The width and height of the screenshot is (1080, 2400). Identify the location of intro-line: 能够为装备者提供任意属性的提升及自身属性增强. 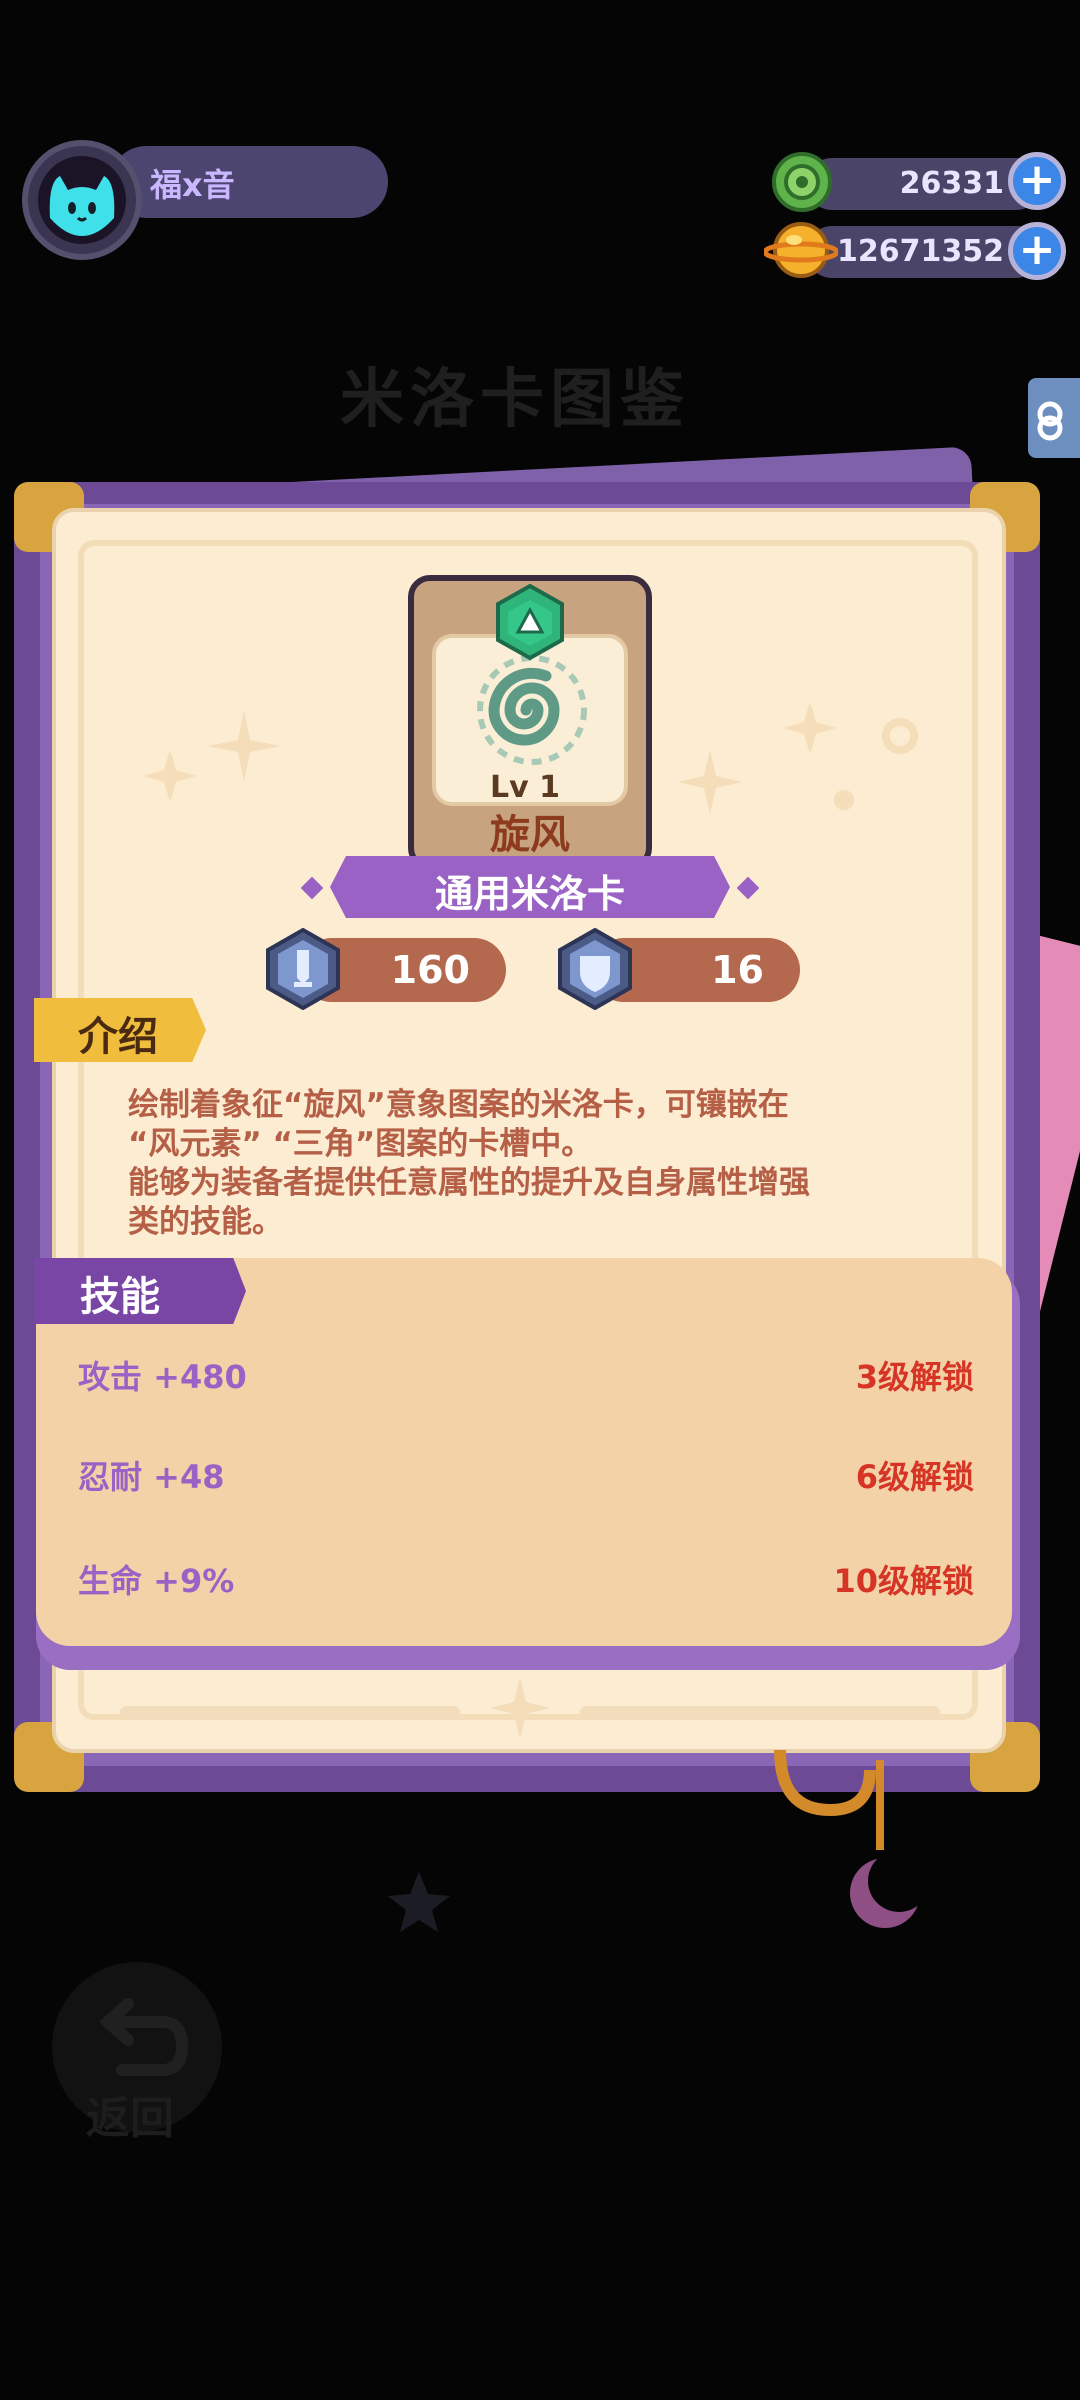
(469, 1183).